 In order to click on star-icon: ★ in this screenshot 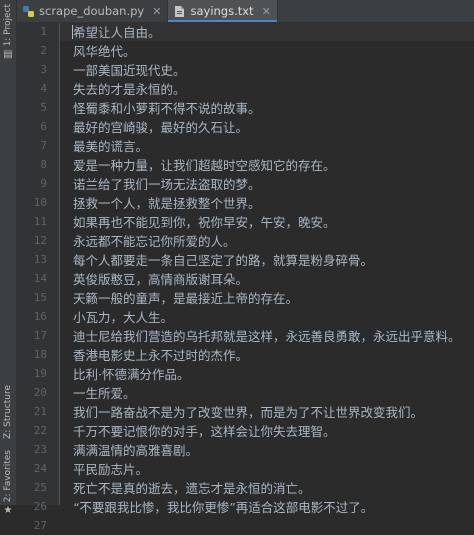, I will do `click(8, 511)`.